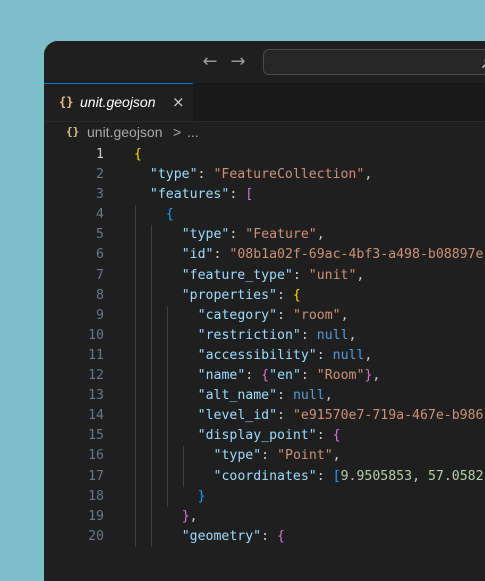 The width and height of the screenshot is (485, 581). I want to click on code-line: 9 "category": "room",, so click(264, 316).